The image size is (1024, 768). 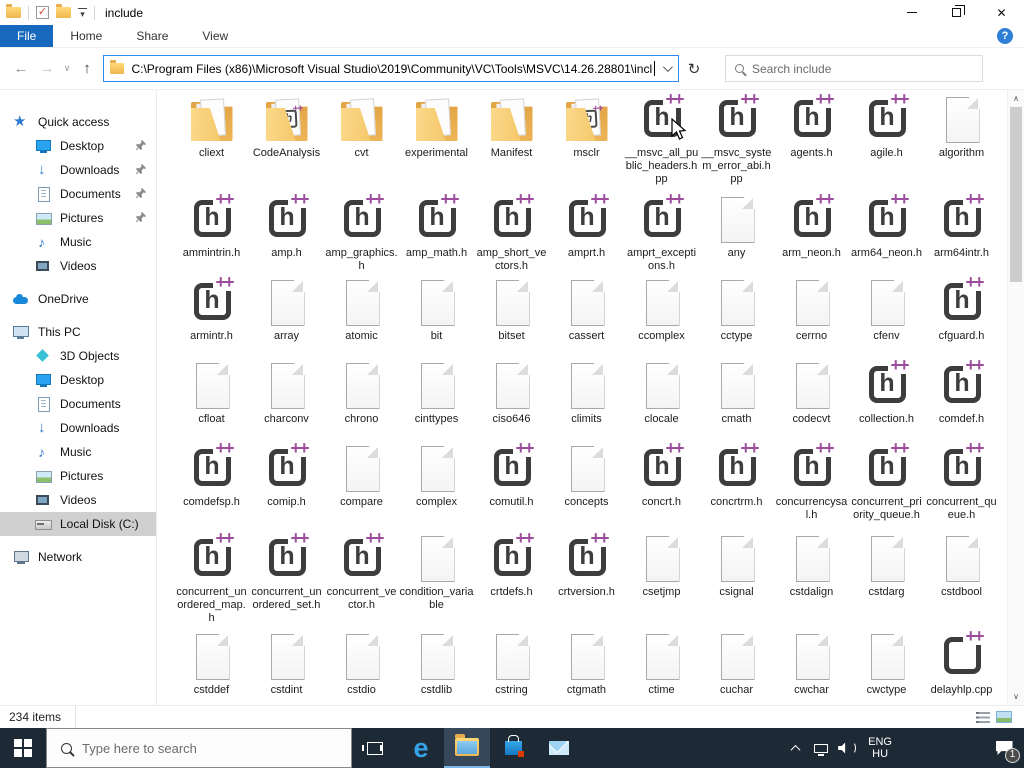 What do you see at coordinates (1016, 98) in the screenshot?
I see `scroll-up-icon: ∧` at bounding box center [1016, 98].